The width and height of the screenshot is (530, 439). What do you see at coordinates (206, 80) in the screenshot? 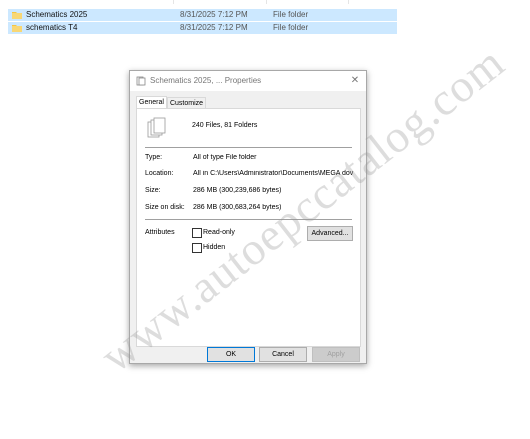
I see `dialog-title: Schematics 2025, ... Properties` at bounding box center [206, 80].